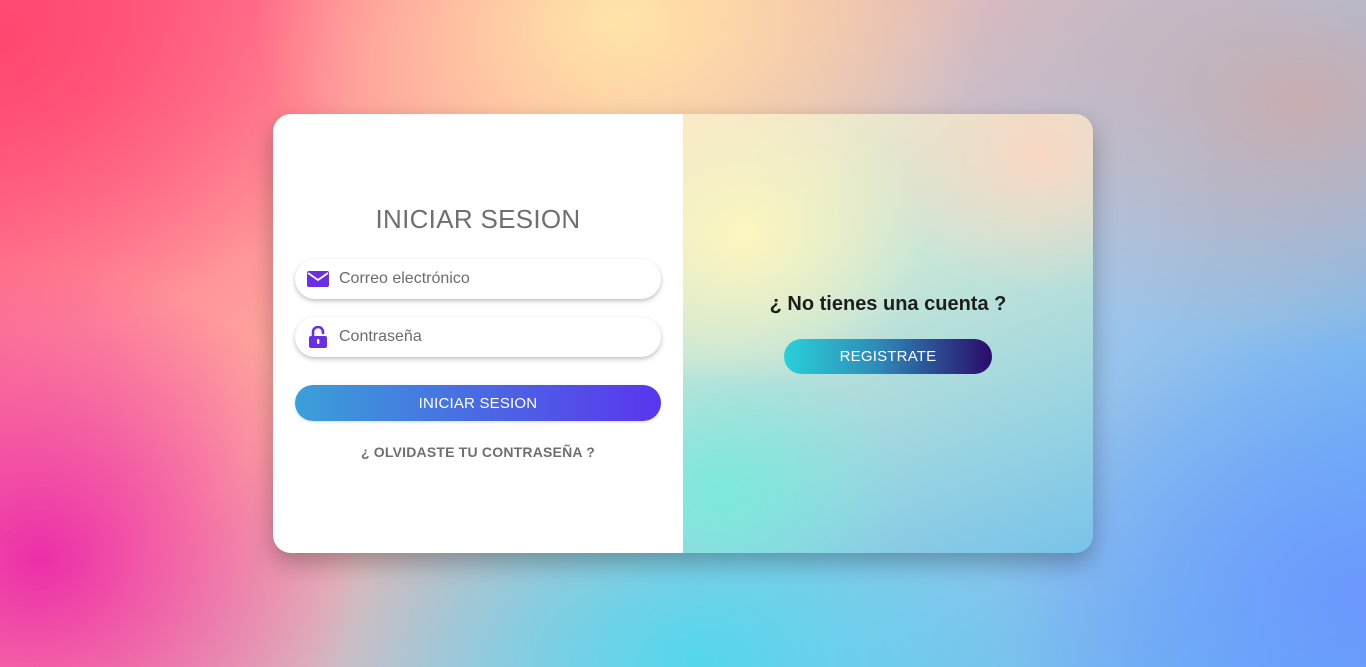 The image size is (1366, 667). What do you see at coordinates (478, 403) in the screenshot?
I see `login-button: INICIAR SESION` at bounding box center [478, 403].